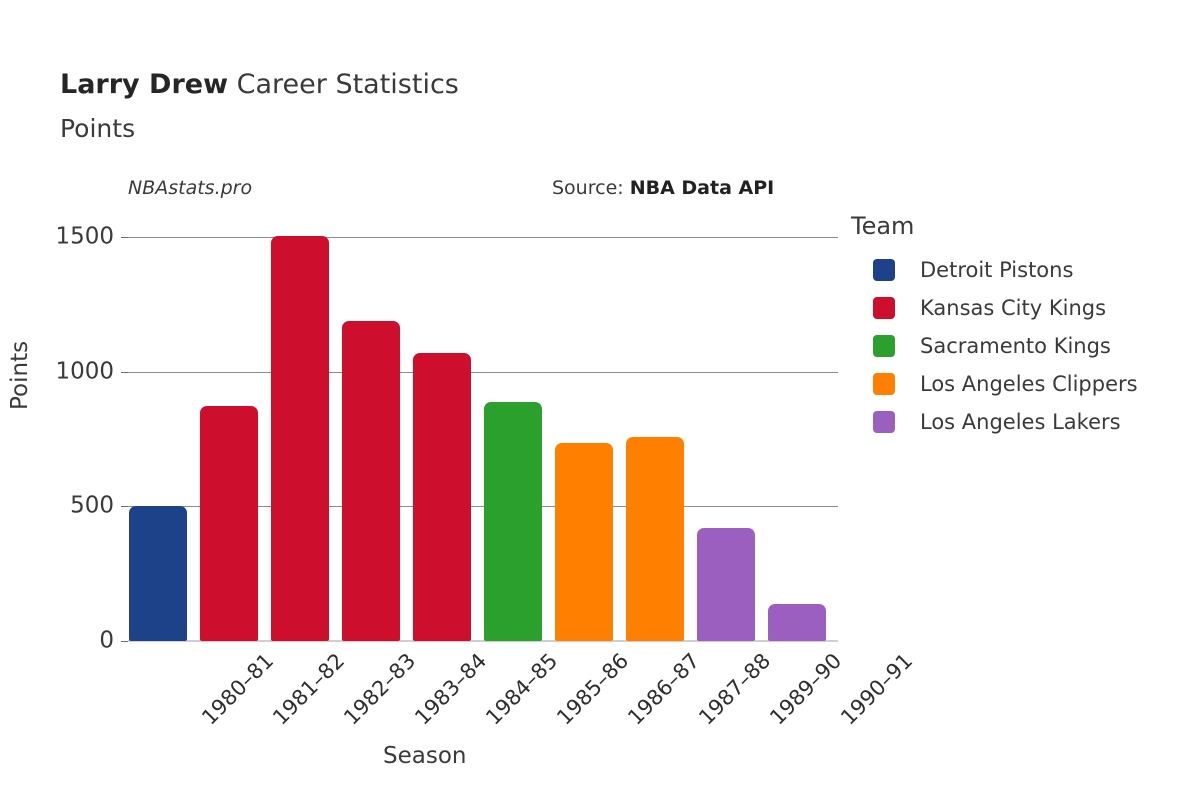 This screenshot has height=800, width=1200. I want to click on x-axis-tick-label: 1981–82, so click(309, 689).